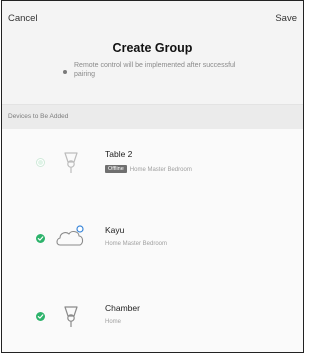 This screenshot has width=320, height=355. Describe the element at coordinates (119, 154) in the screenshot. I see `device-name: Table 2` at that location.